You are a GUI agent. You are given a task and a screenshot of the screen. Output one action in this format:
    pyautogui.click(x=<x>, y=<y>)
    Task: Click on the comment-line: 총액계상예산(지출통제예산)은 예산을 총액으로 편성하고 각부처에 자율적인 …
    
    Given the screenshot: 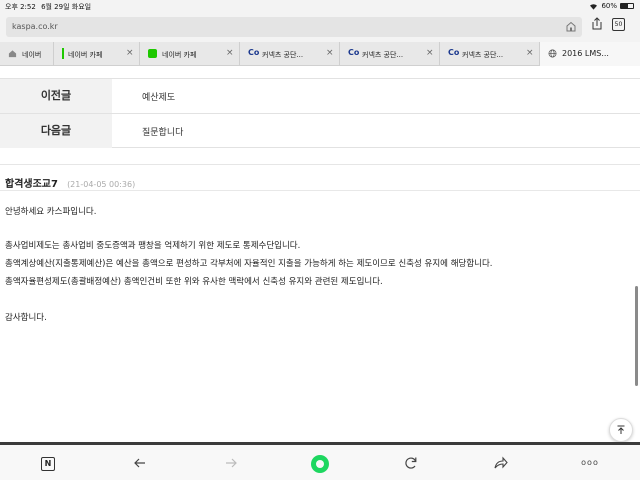 What is the action you would take?
    pyautogui.click(x=249, y=264)
    